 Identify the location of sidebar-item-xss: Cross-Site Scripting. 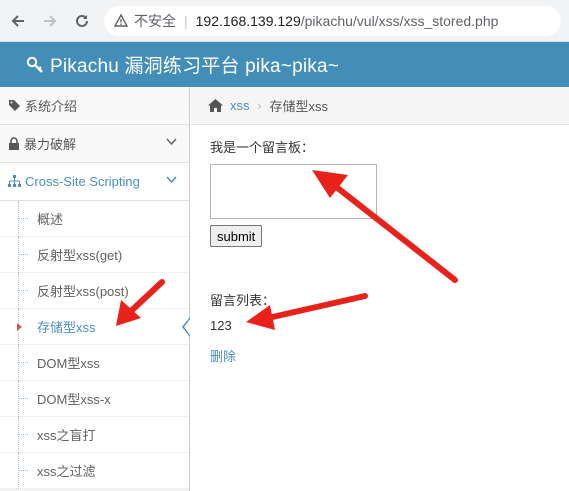
(94, 182).